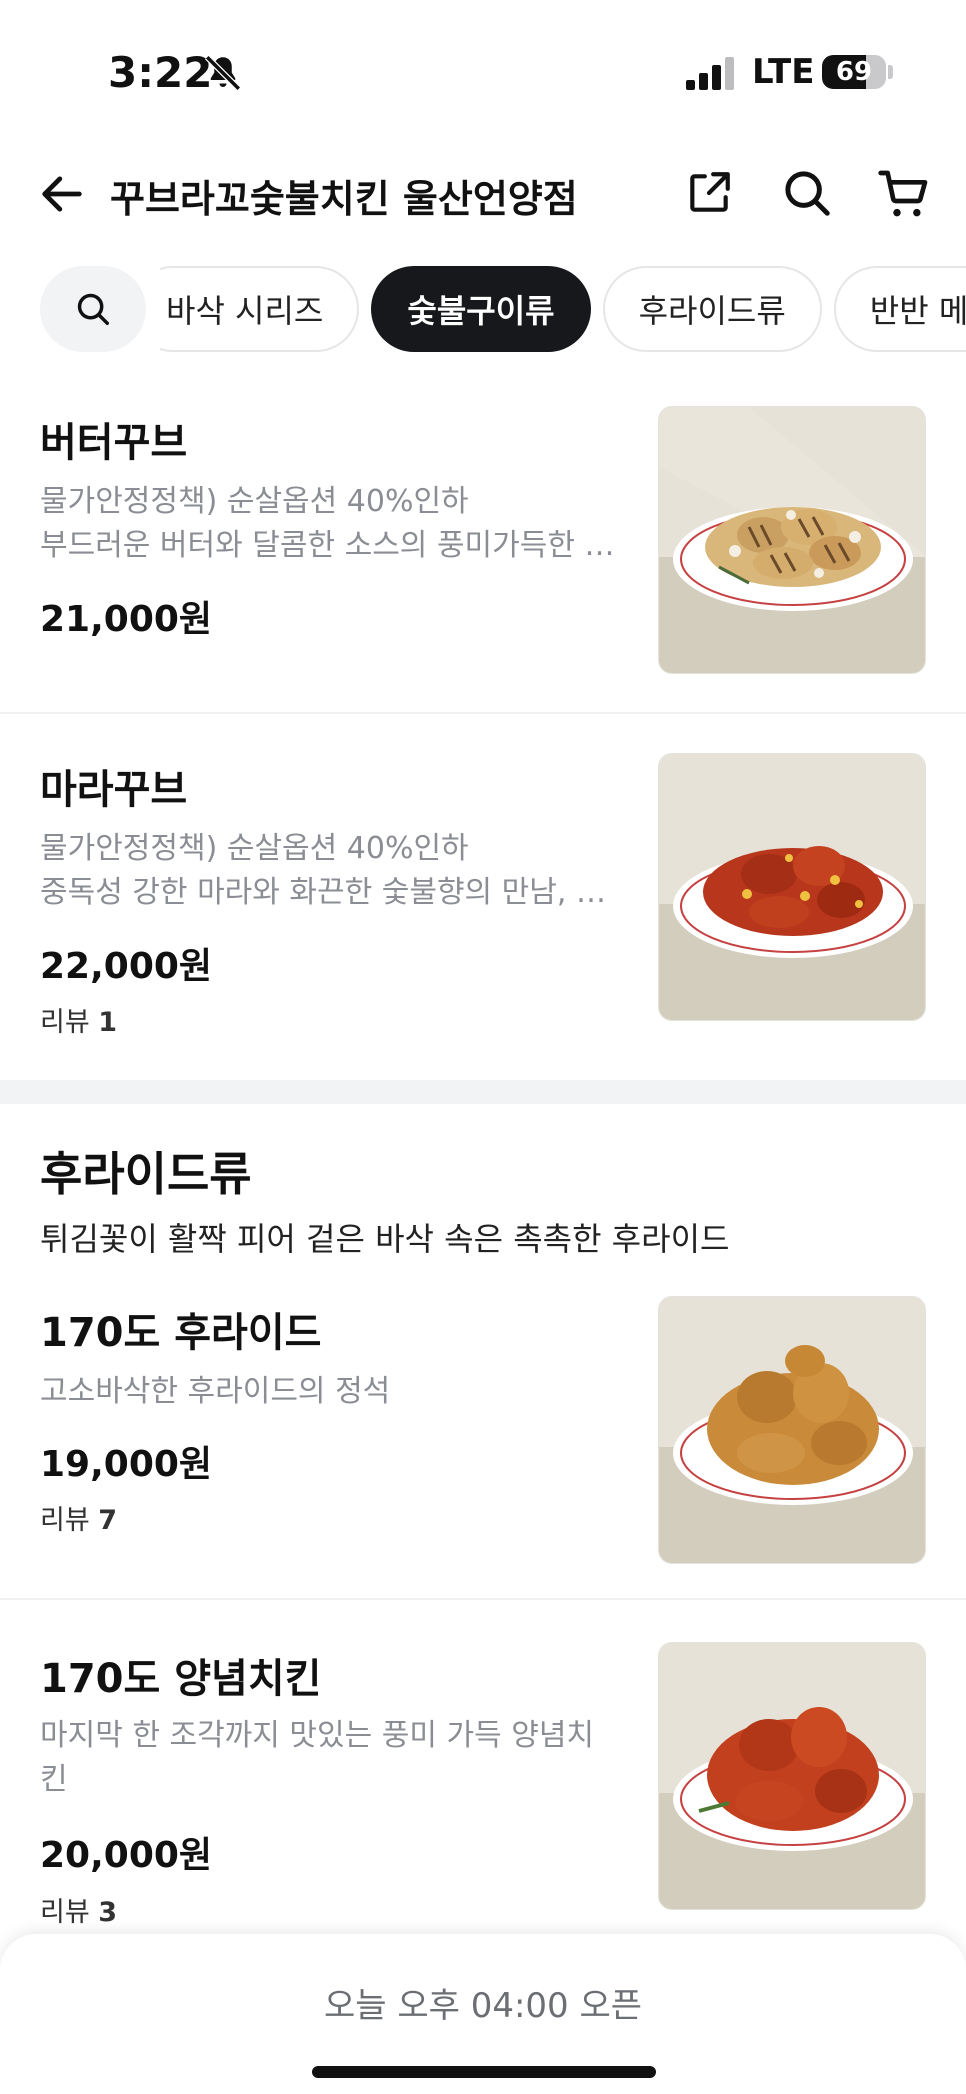 Image resolution: width=966 pixels, height=2094 pixels. Describe the element at coordinates (483, 70) in the screenshot. I see `status-bar: 3:22 LTE 69` at that location.